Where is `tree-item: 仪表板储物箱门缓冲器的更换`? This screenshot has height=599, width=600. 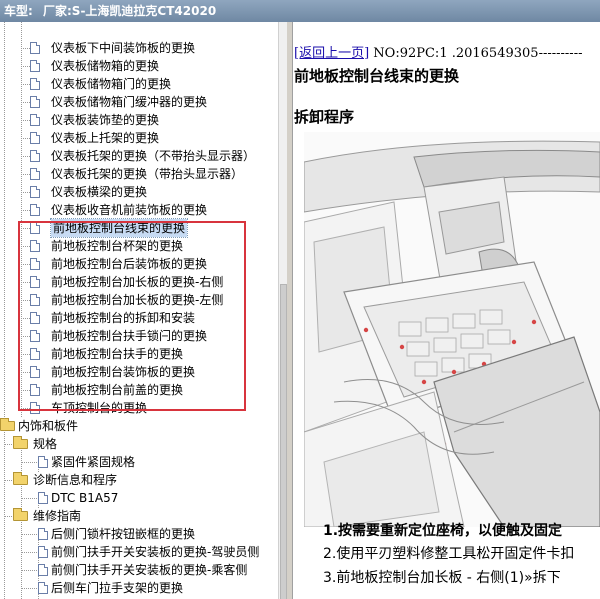
tree-item: 仪表板储物箱门缓冲器的更换 is located at coordinates (135, 102).